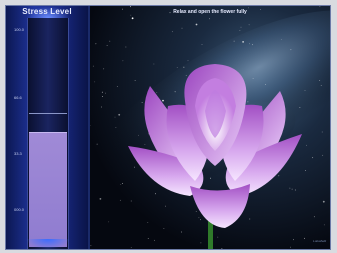 This screenshot has width=337, height=253. I want to click on gauge-bottom-glow, so click(48, 244).